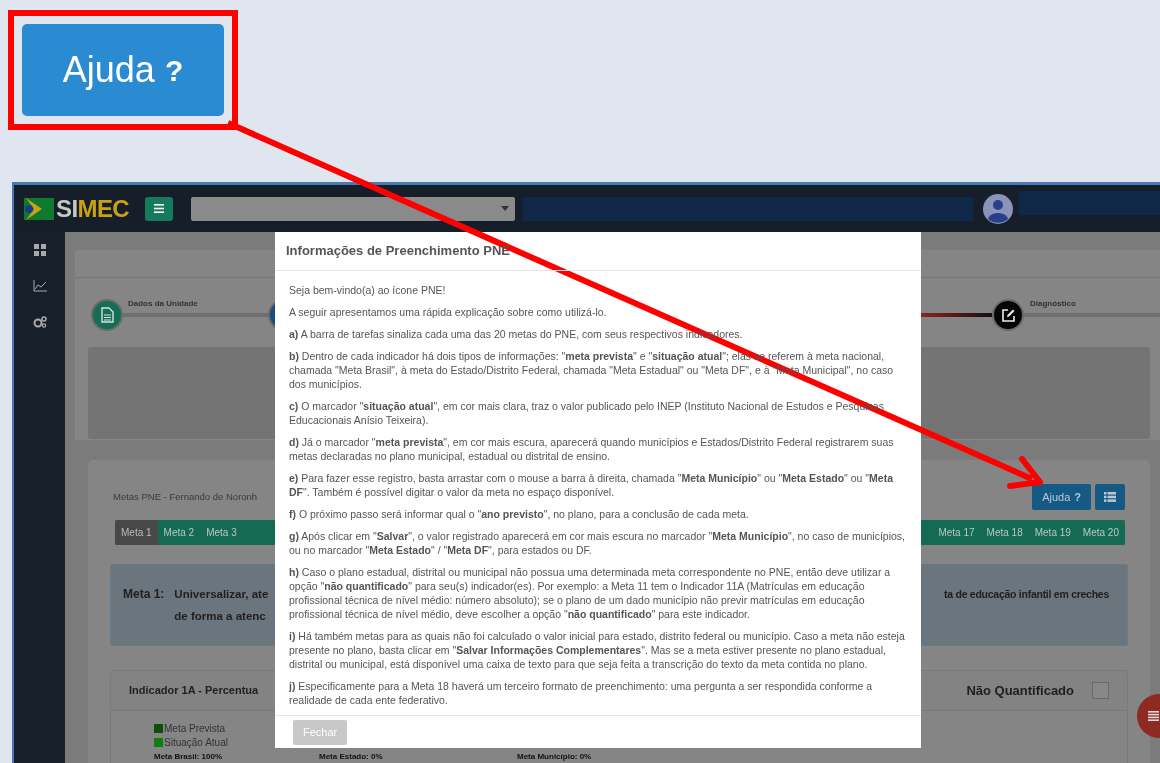  What do you see at coordinates (590, 593) in the screenshot?
I see `help-paragraph: h) Caso o plano estadual, distrital ou municipal não possua uma determinada meta correspondente no PNE, então deve utilizar a opção "não quantificado" para seu(s) indicador(es). Por exemplo: a Meta 11 tem o Indicador 11A (Matrículas em educação profissional técnica de nível médio: número absoluto); se o plano de um dado município não previr matrículas em educação profissional técnica de nível médio, deve escolher a opção "não quantificado" para este indicador.` at bounding box center [590, 593].